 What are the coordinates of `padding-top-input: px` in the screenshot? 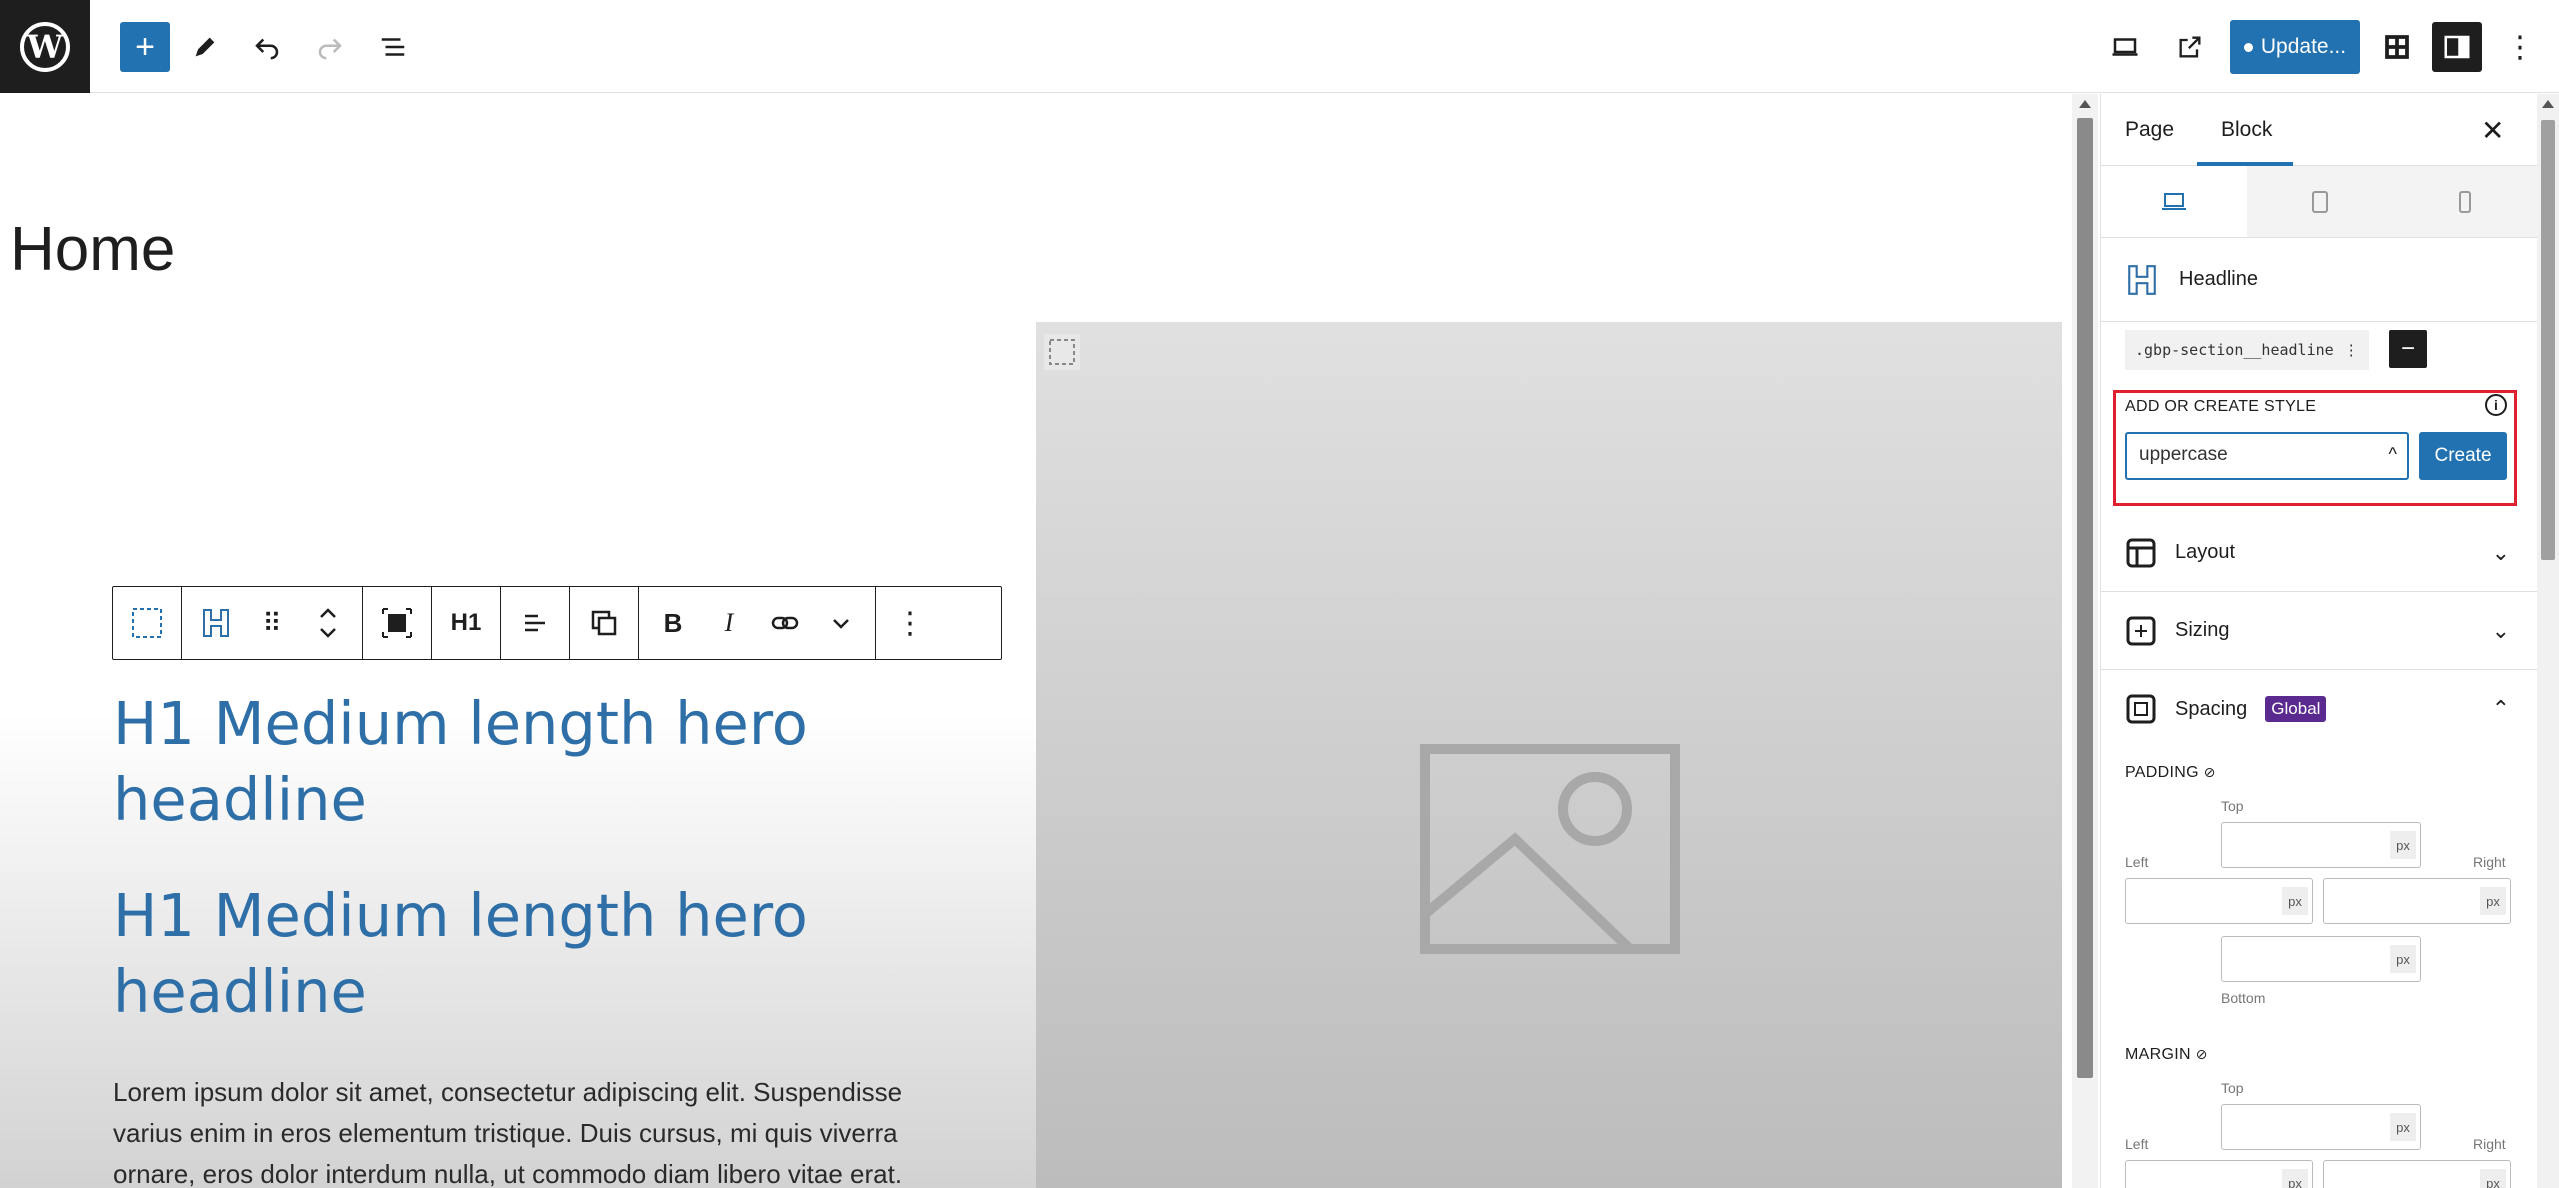 It's located at (2321, 845).